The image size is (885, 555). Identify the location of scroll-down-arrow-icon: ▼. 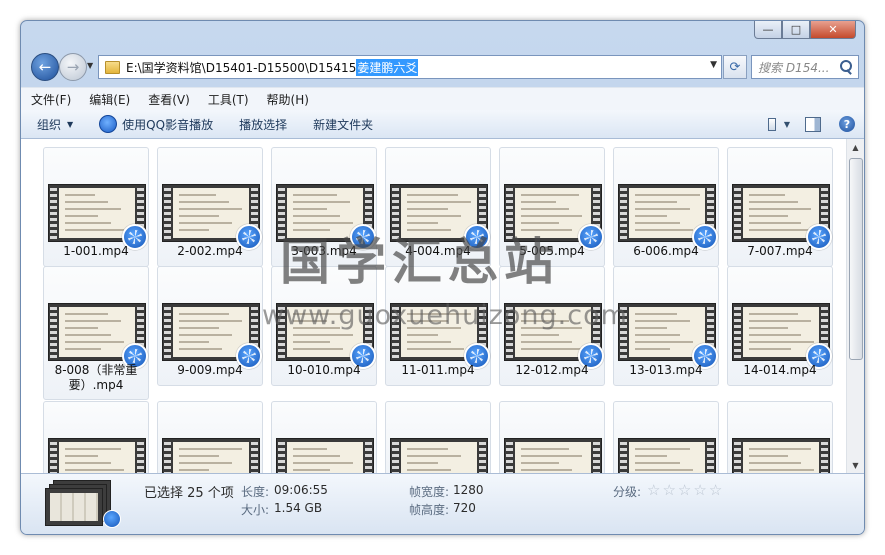
(855, 465).